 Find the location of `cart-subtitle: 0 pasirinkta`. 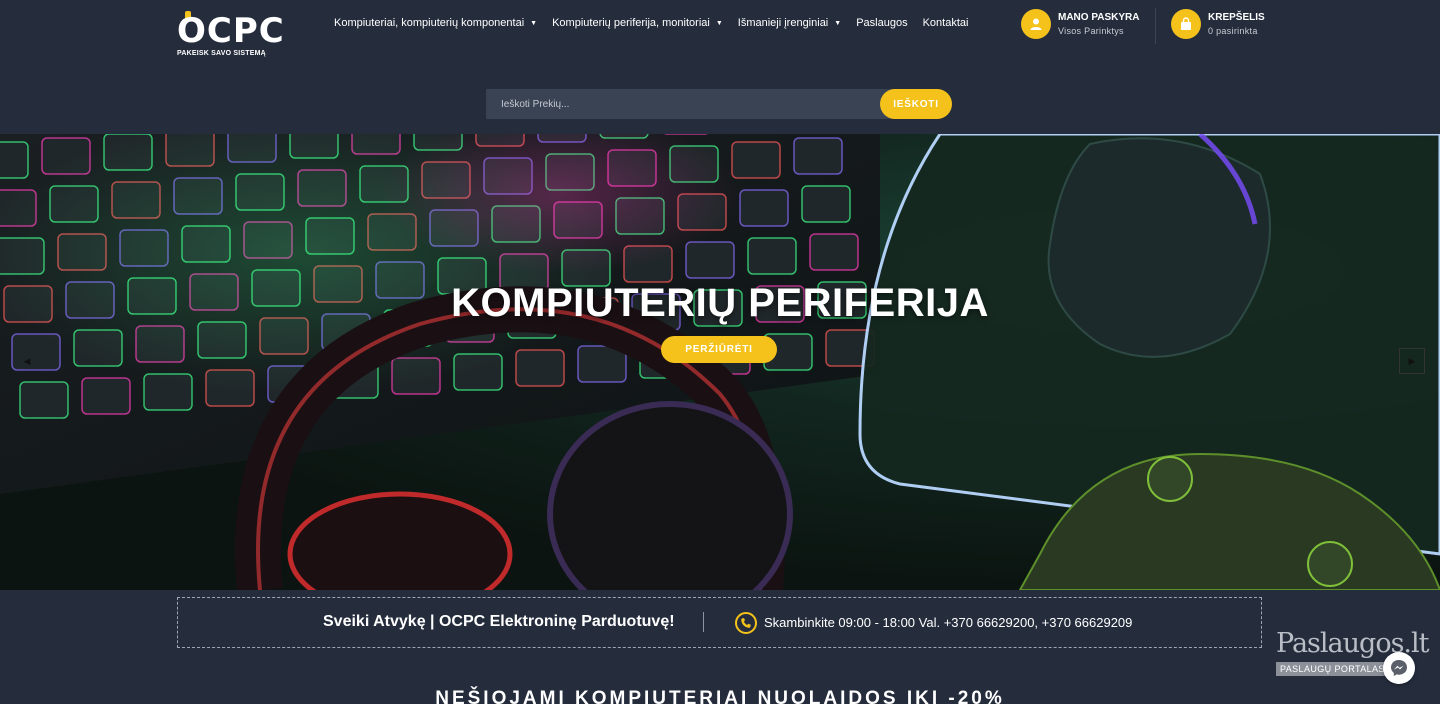

cart-subtitle: 0 pasirinkta is located at coordinates (1233, 31).